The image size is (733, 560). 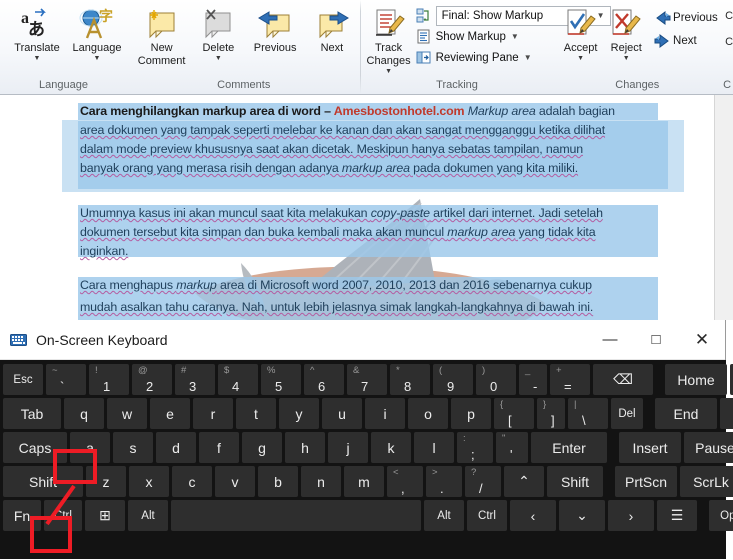 I want to click on key-: >., so click(x=444, y=481).